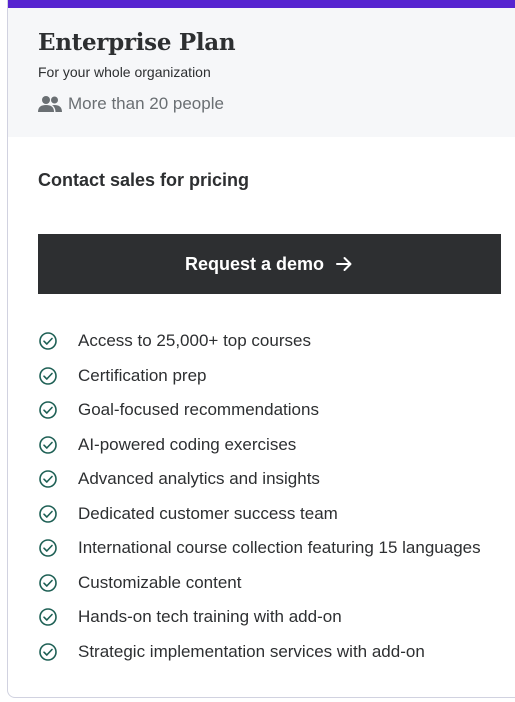 The width and height of the screenshot is (515, 702). Describe the element at coordinates (50, 104) in the screenshot. I see `people-icon` at that location.